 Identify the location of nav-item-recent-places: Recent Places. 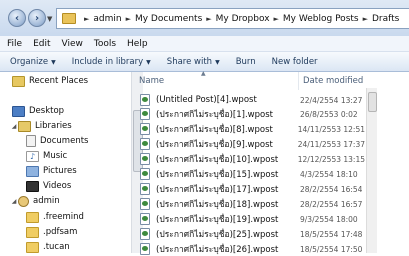
(50, 81).